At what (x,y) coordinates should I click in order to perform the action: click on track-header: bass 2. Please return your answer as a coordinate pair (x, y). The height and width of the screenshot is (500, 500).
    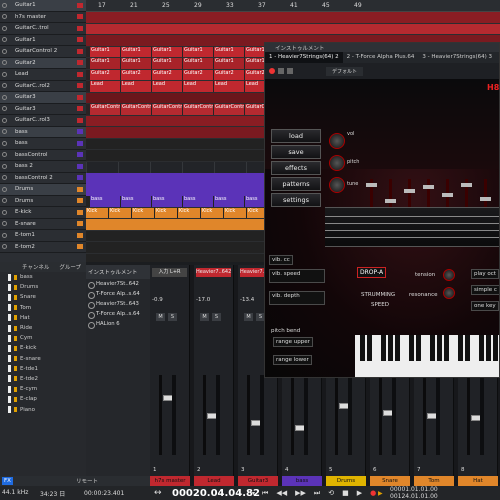
    Looking at the image, I should click on (43, 167).